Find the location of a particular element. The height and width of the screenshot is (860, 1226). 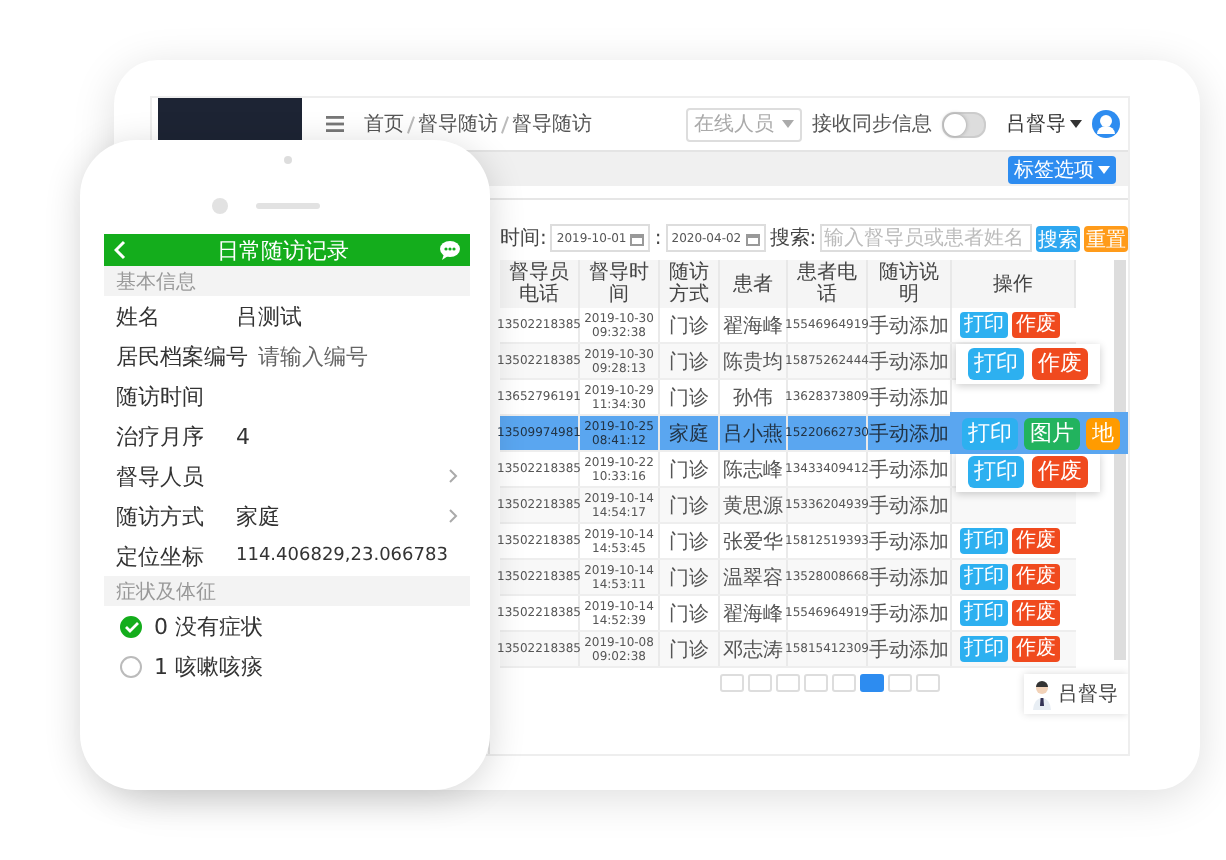

map-button: 地 is located at coordinates (1103, 433).